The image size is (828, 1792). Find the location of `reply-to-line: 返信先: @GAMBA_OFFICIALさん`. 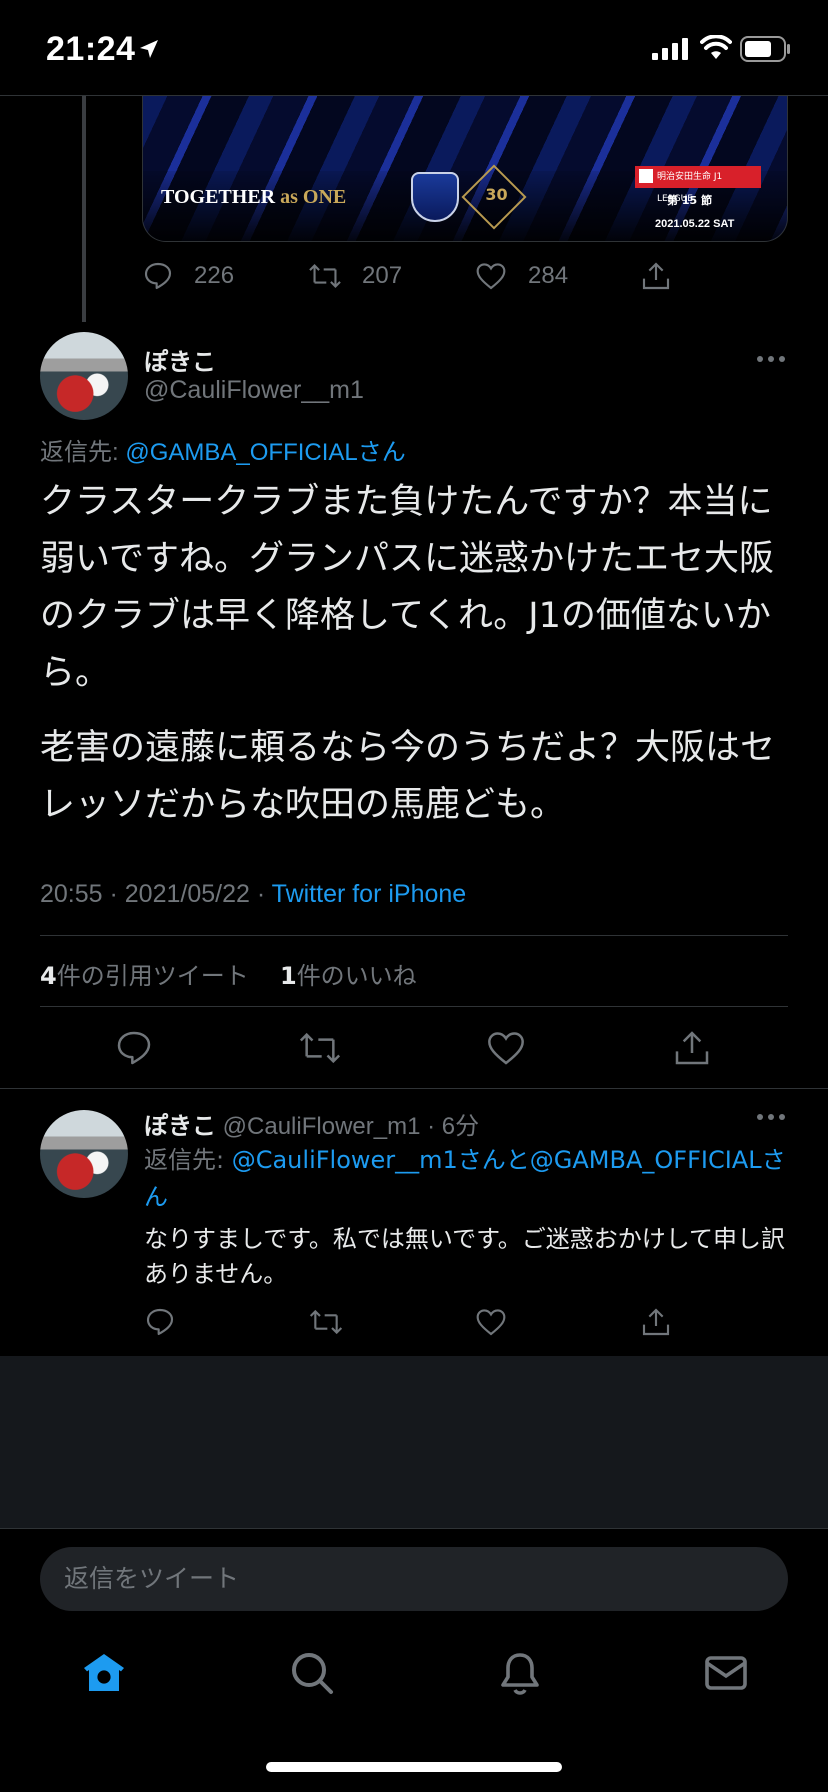

reply-to-line: 返信先: @GAMBA_OFFICIALさん is located at coordinates (223, 452).